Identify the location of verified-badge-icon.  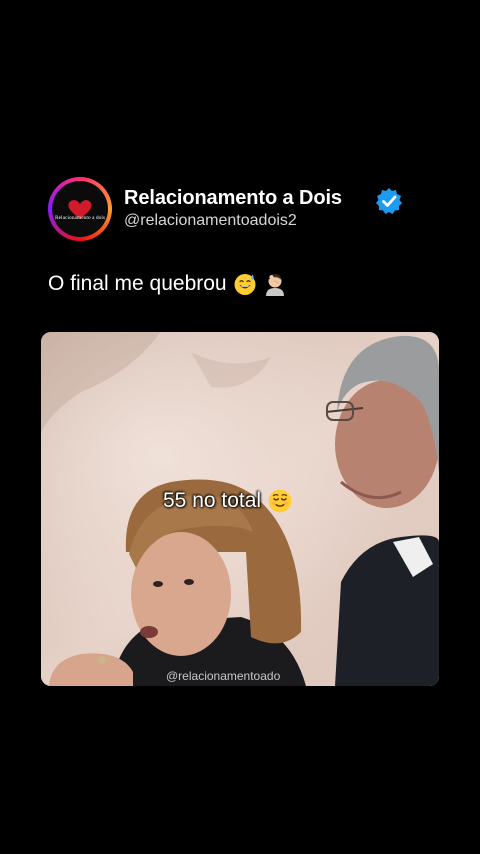
(389, 201).